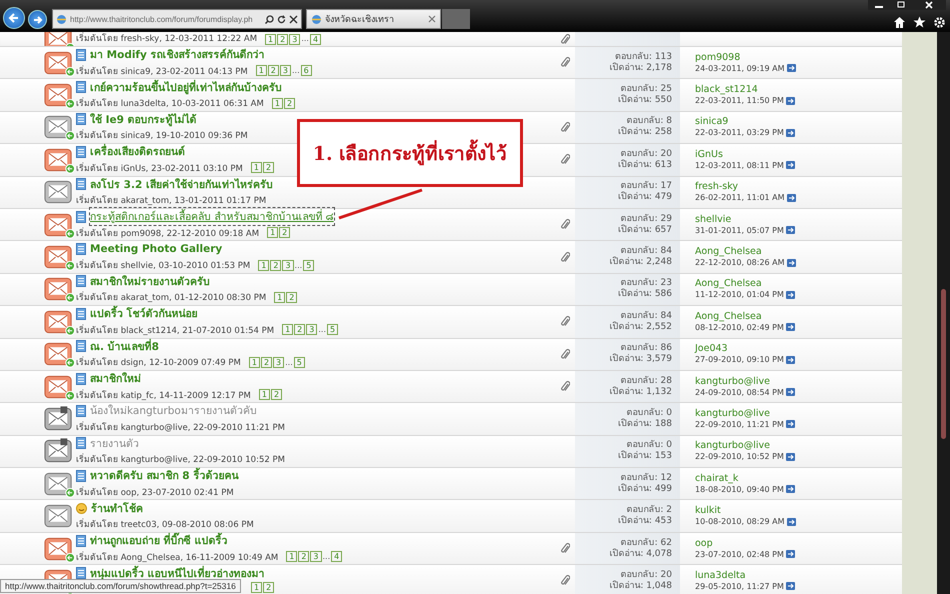 This screenshot has height=594, width=950. What do you see at coordinates (879, 5) in the screenshot?
I see `minimize-button` at bounding box center [879, 5].